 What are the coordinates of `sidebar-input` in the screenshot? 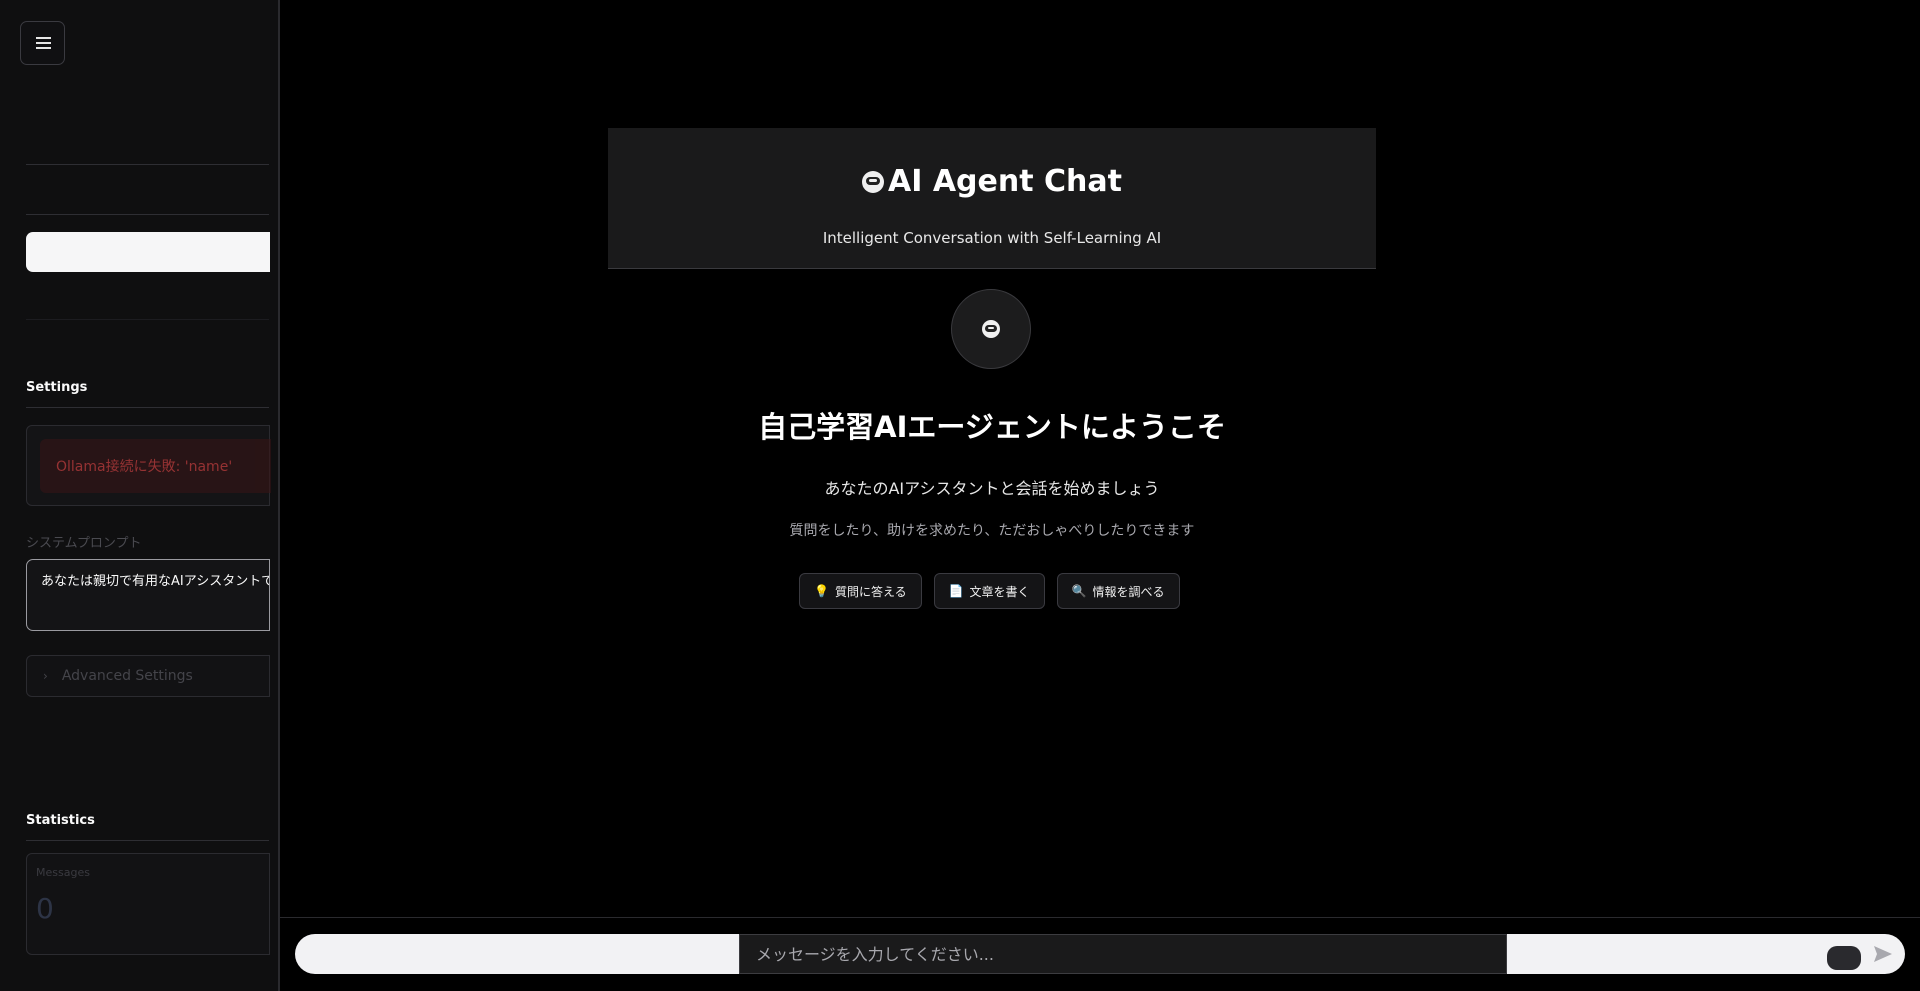 It's located at (148, 252).